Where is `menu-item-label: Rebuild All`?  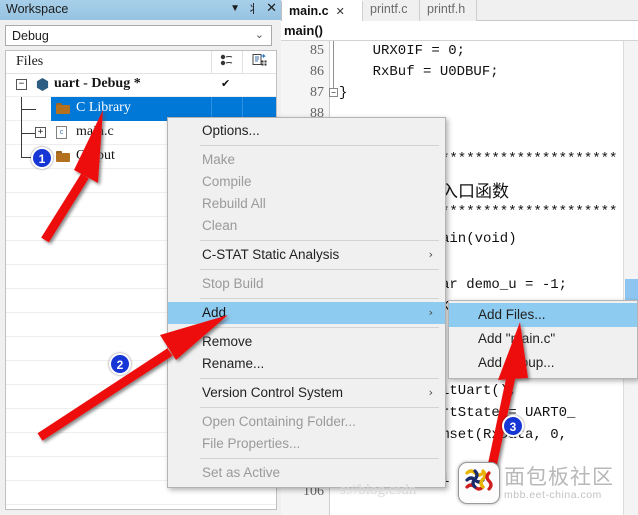
menu-item-label: Rebuild All is located at coordinates (234, 203).